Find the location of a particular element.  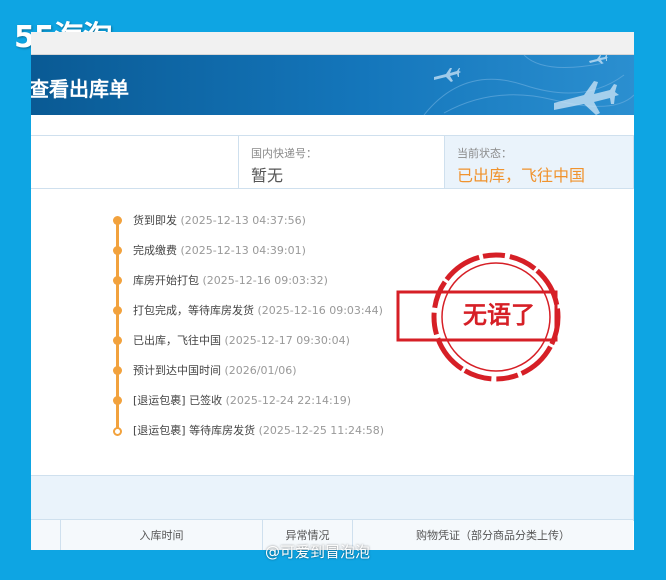

shipment-info-row: 国内快递号： 暂无 当前状态： 已出库，飞往中国 is located at coordinates (332, 162).